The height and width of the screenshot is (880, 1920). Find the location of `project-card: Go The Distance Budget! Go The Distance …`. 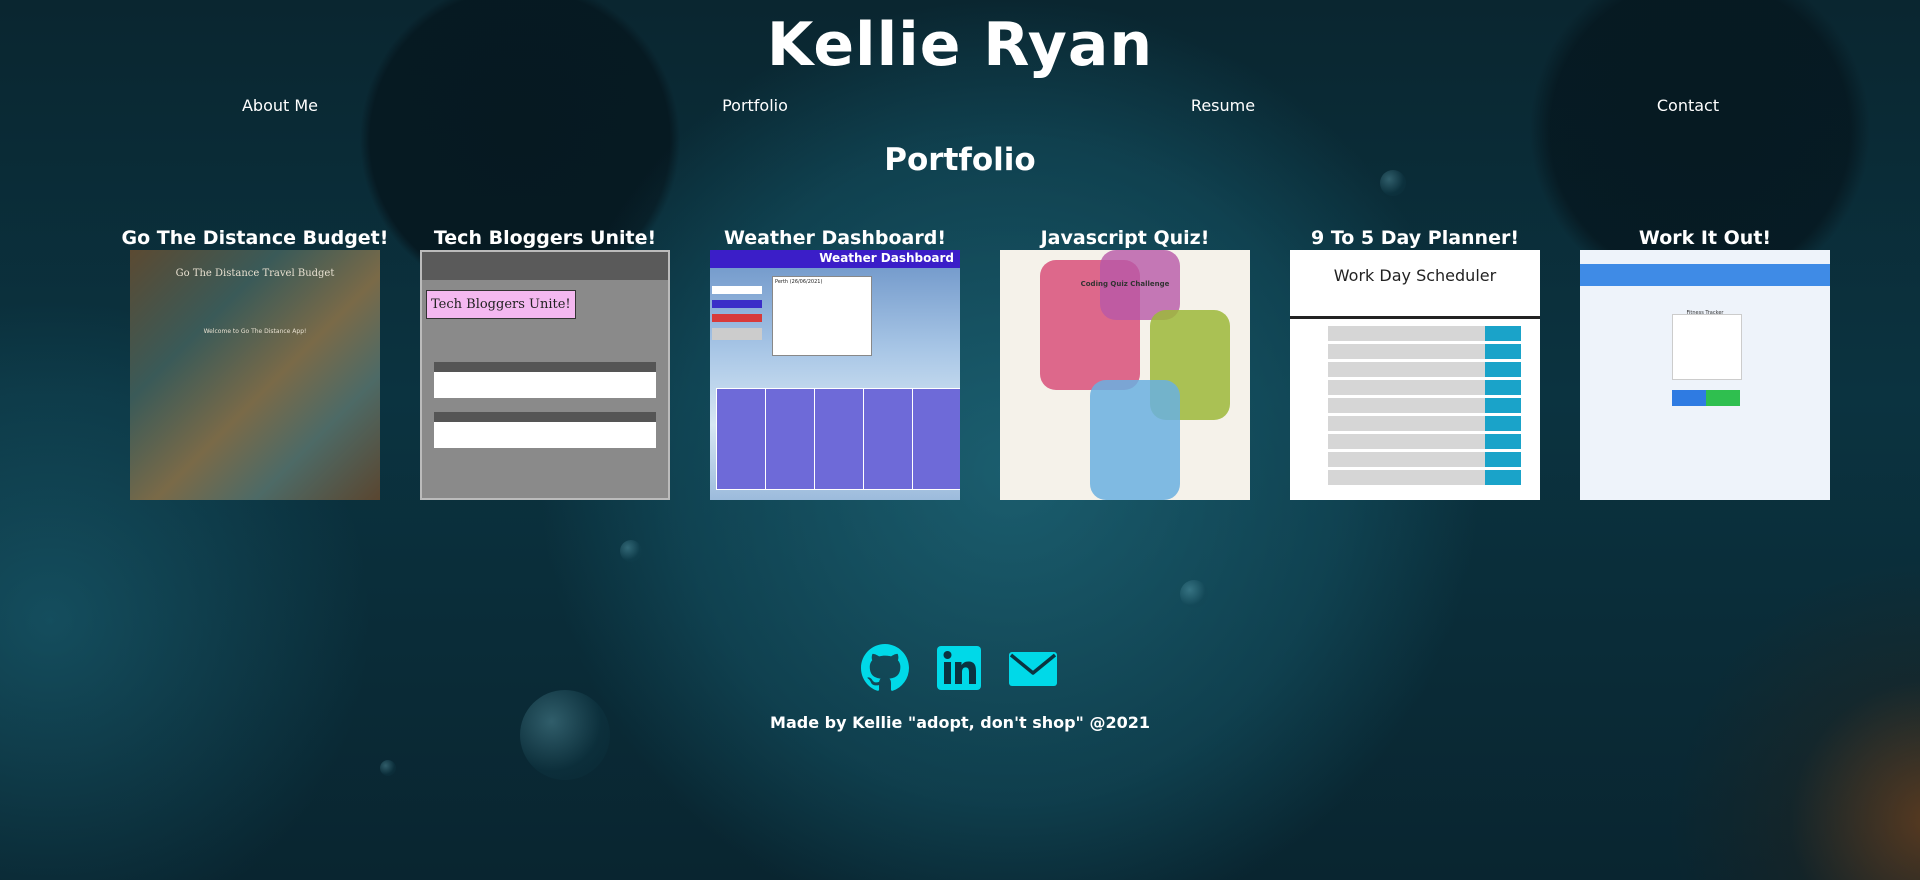

project-card: Go The Distance Budget! Go The Distance … is located at coordinates (255, 363).